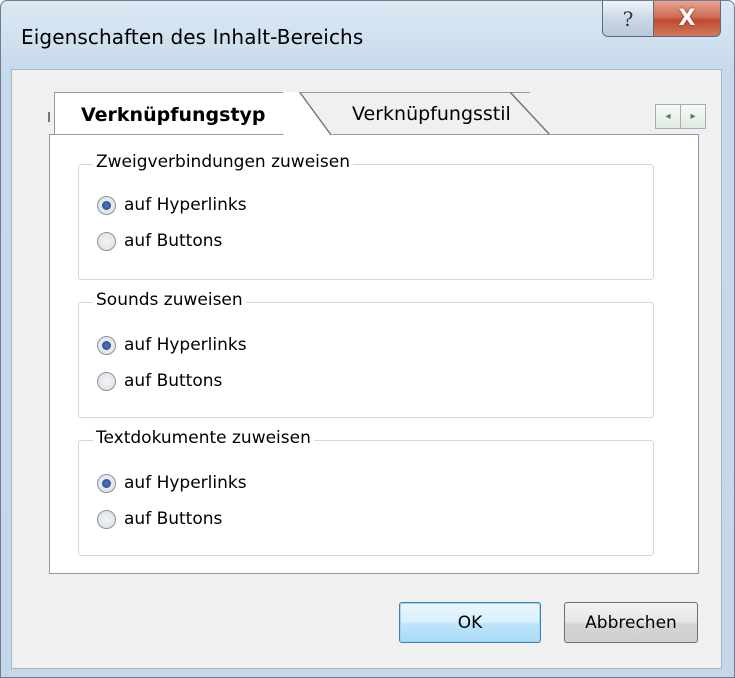  Describe the element at coordinates (49, 117) in the screenshot. I see `tab-overflow-edge` at that location.